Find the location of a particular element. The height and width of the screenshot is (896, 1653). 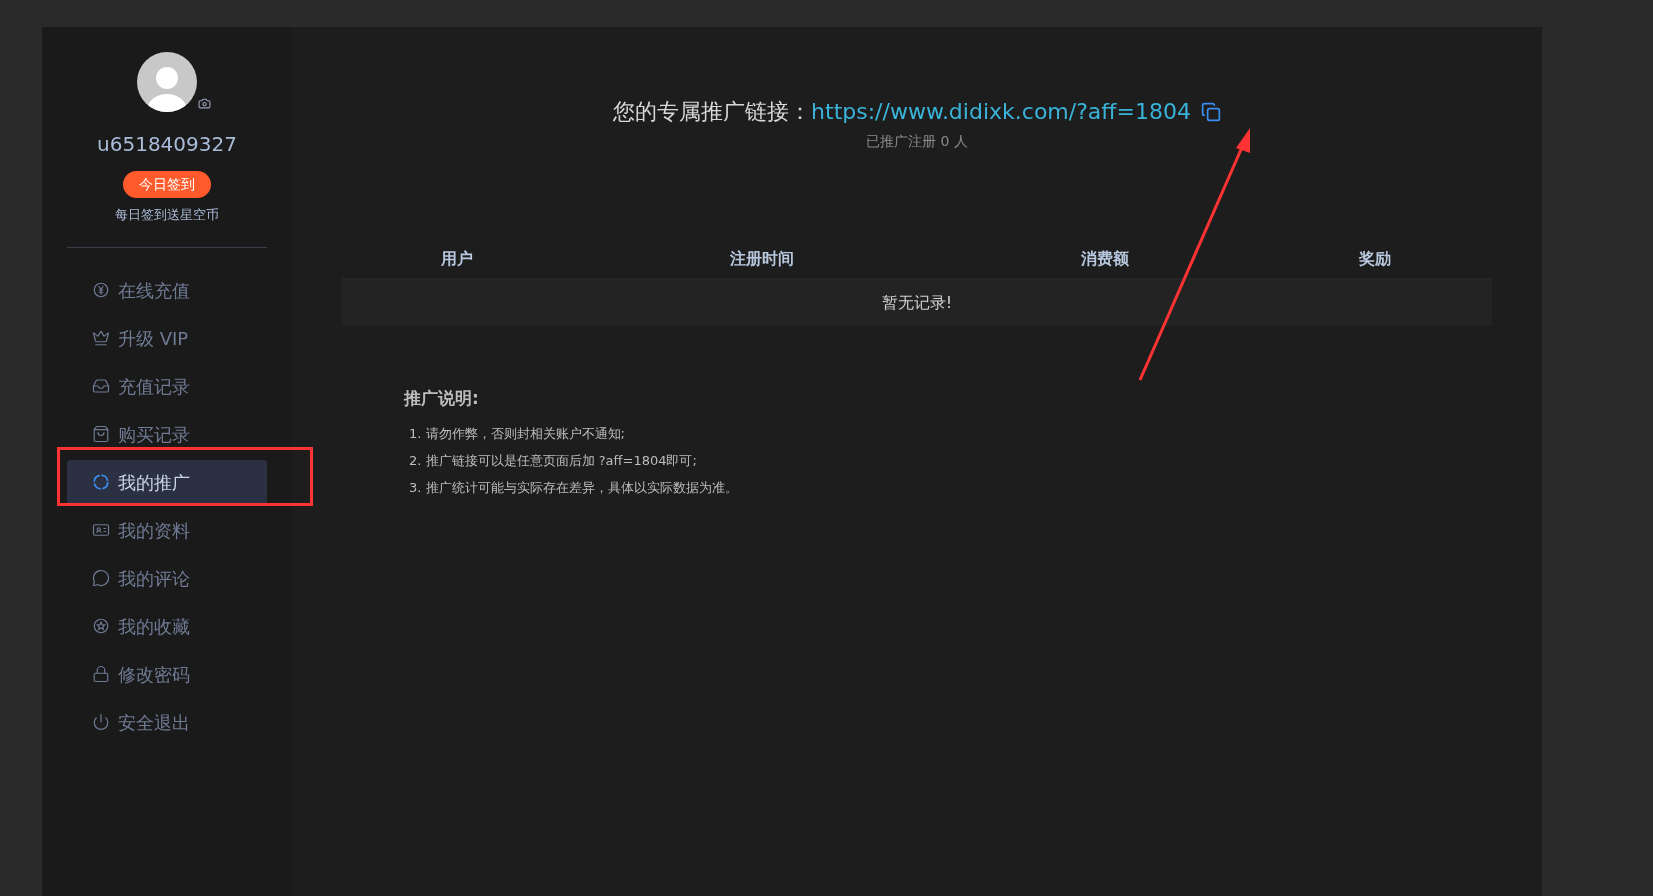

sidebar-item: 我的资料 is located at coordinates (167, 530).